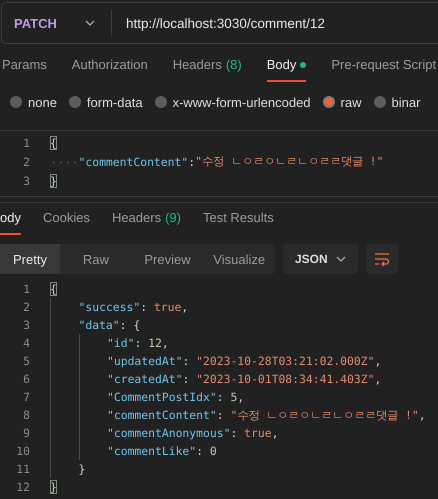 The image size is (438, 499). Describe the element at coordinates (57, 23) in the screenshot. I see `method-dropdown: PATCH` at that location.